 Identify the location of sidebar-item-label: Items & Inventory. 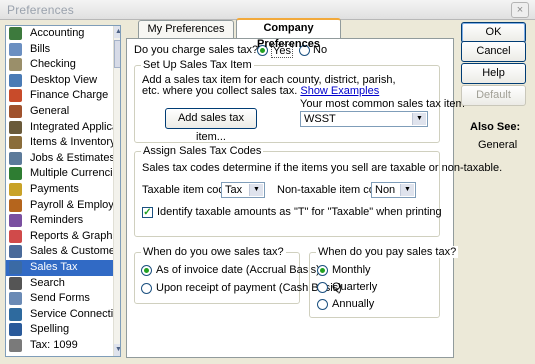
(73, 142).